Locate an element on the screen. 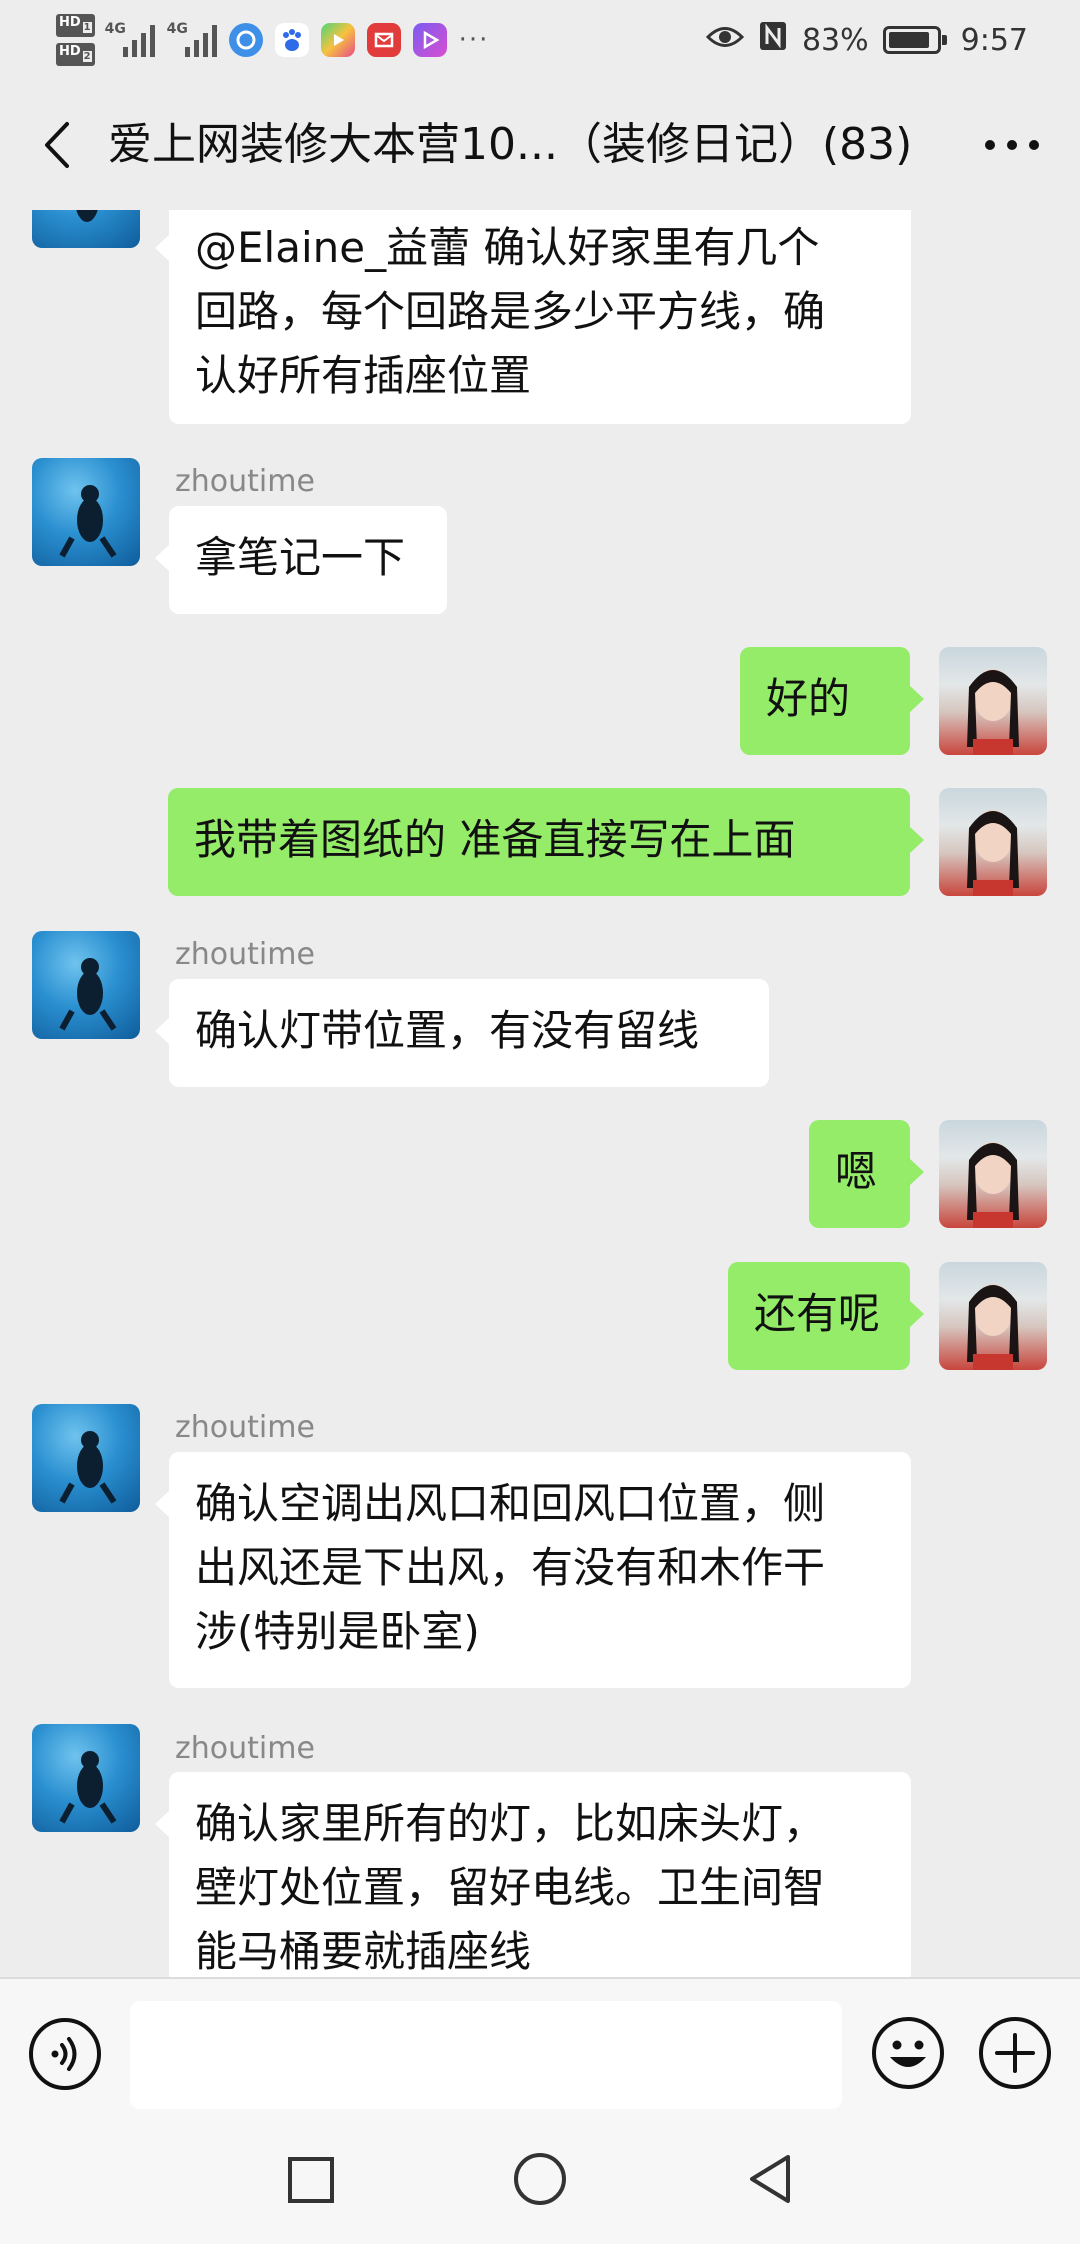 This screenshot has height=2244, width=1080. message-line: 确认空调出风口和回风口位置，侧 is located at coordinates (510, 1503).